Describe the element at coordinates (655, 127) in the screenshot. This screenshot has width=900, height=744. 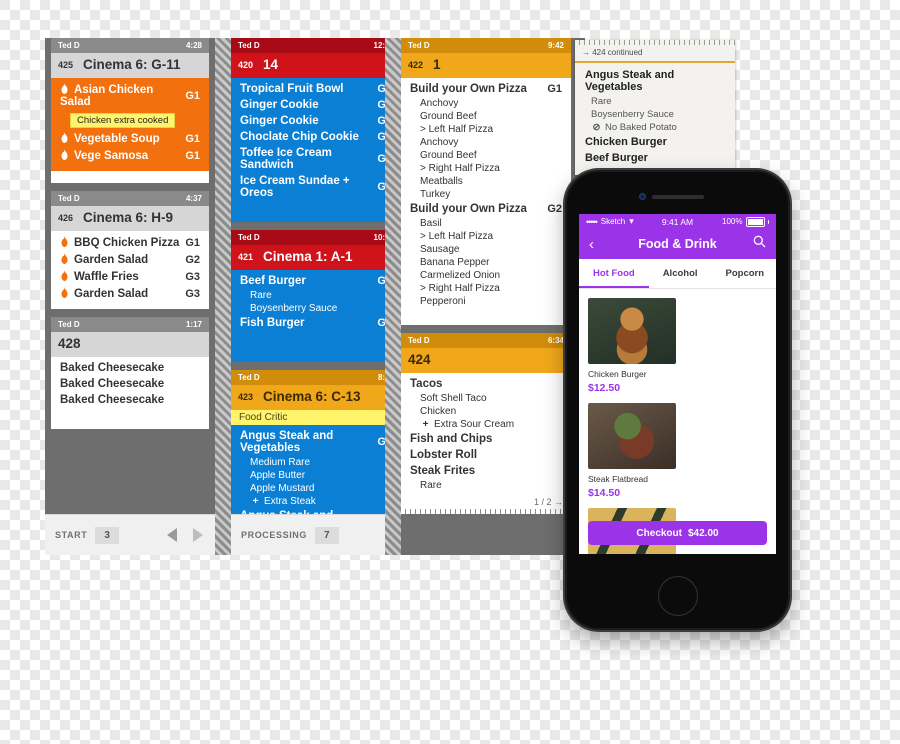
I see `receipt-modifier-remove: ⊘ No Baked Potato` at that location.